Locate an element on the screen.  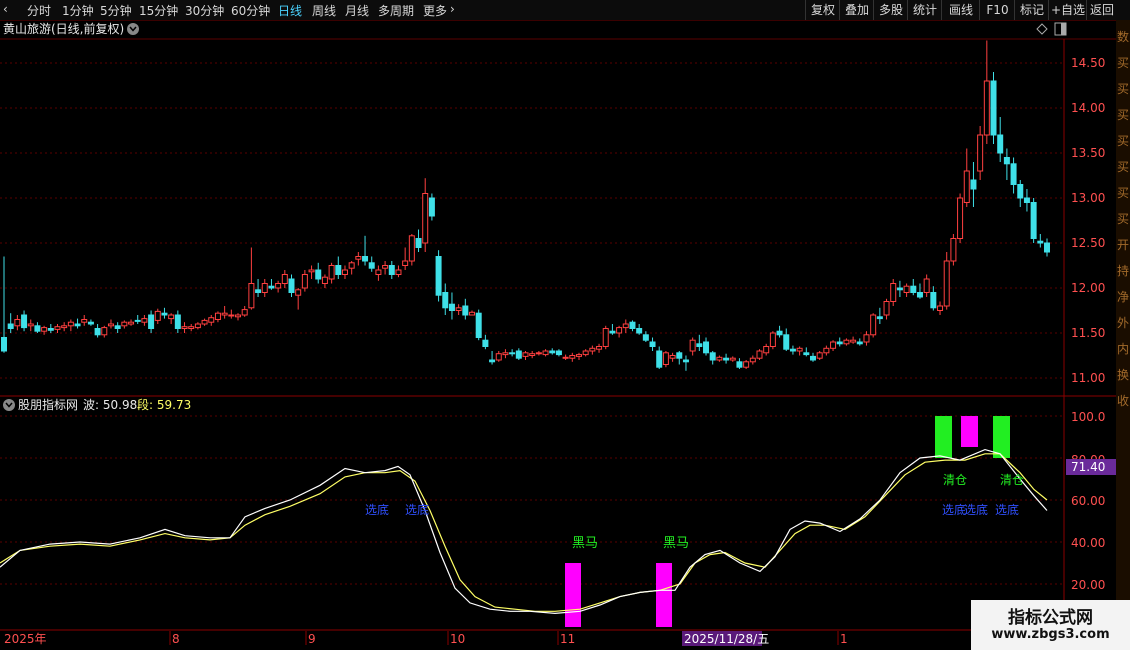
time-label: 1 is located at coordinates (844, 639).